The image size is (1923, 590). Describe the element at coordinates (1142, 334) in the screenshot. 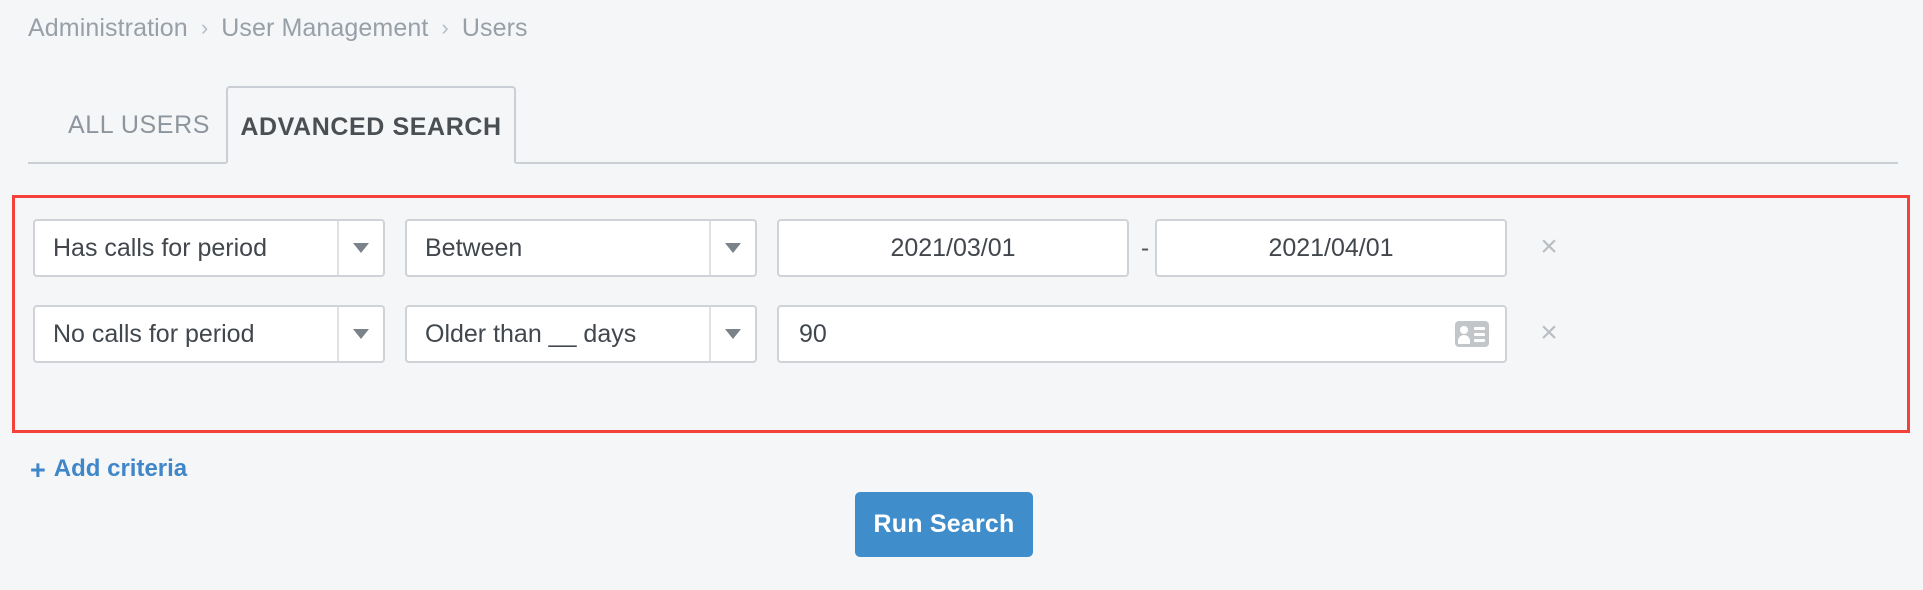

I see `criteria-value-input-2: 90` at that location.